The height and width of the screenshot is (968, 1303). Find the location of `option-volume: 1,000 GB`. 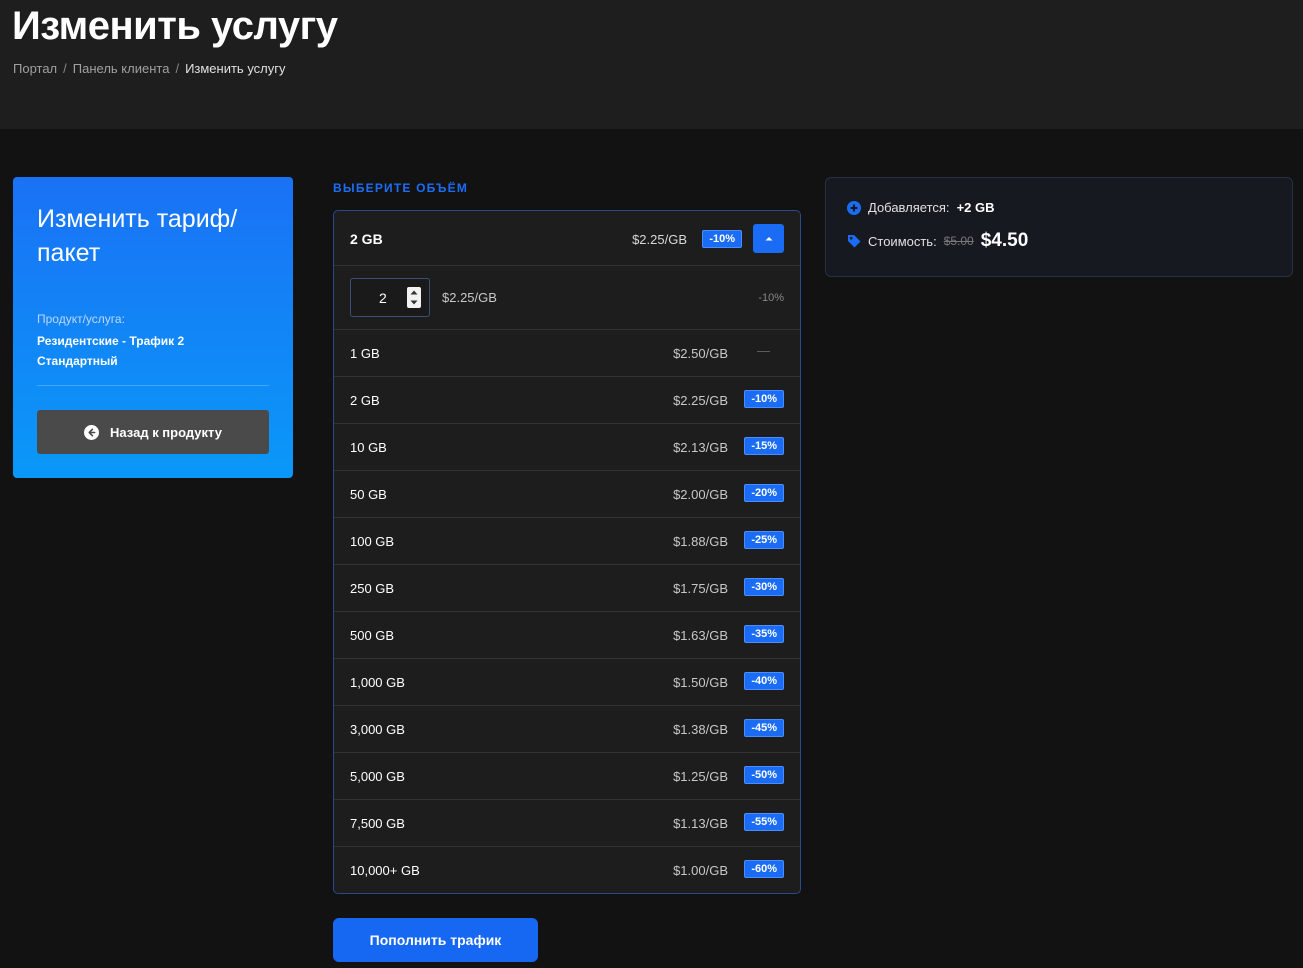

option-volume: 1,000 GB is located at coordinates (377, 682).